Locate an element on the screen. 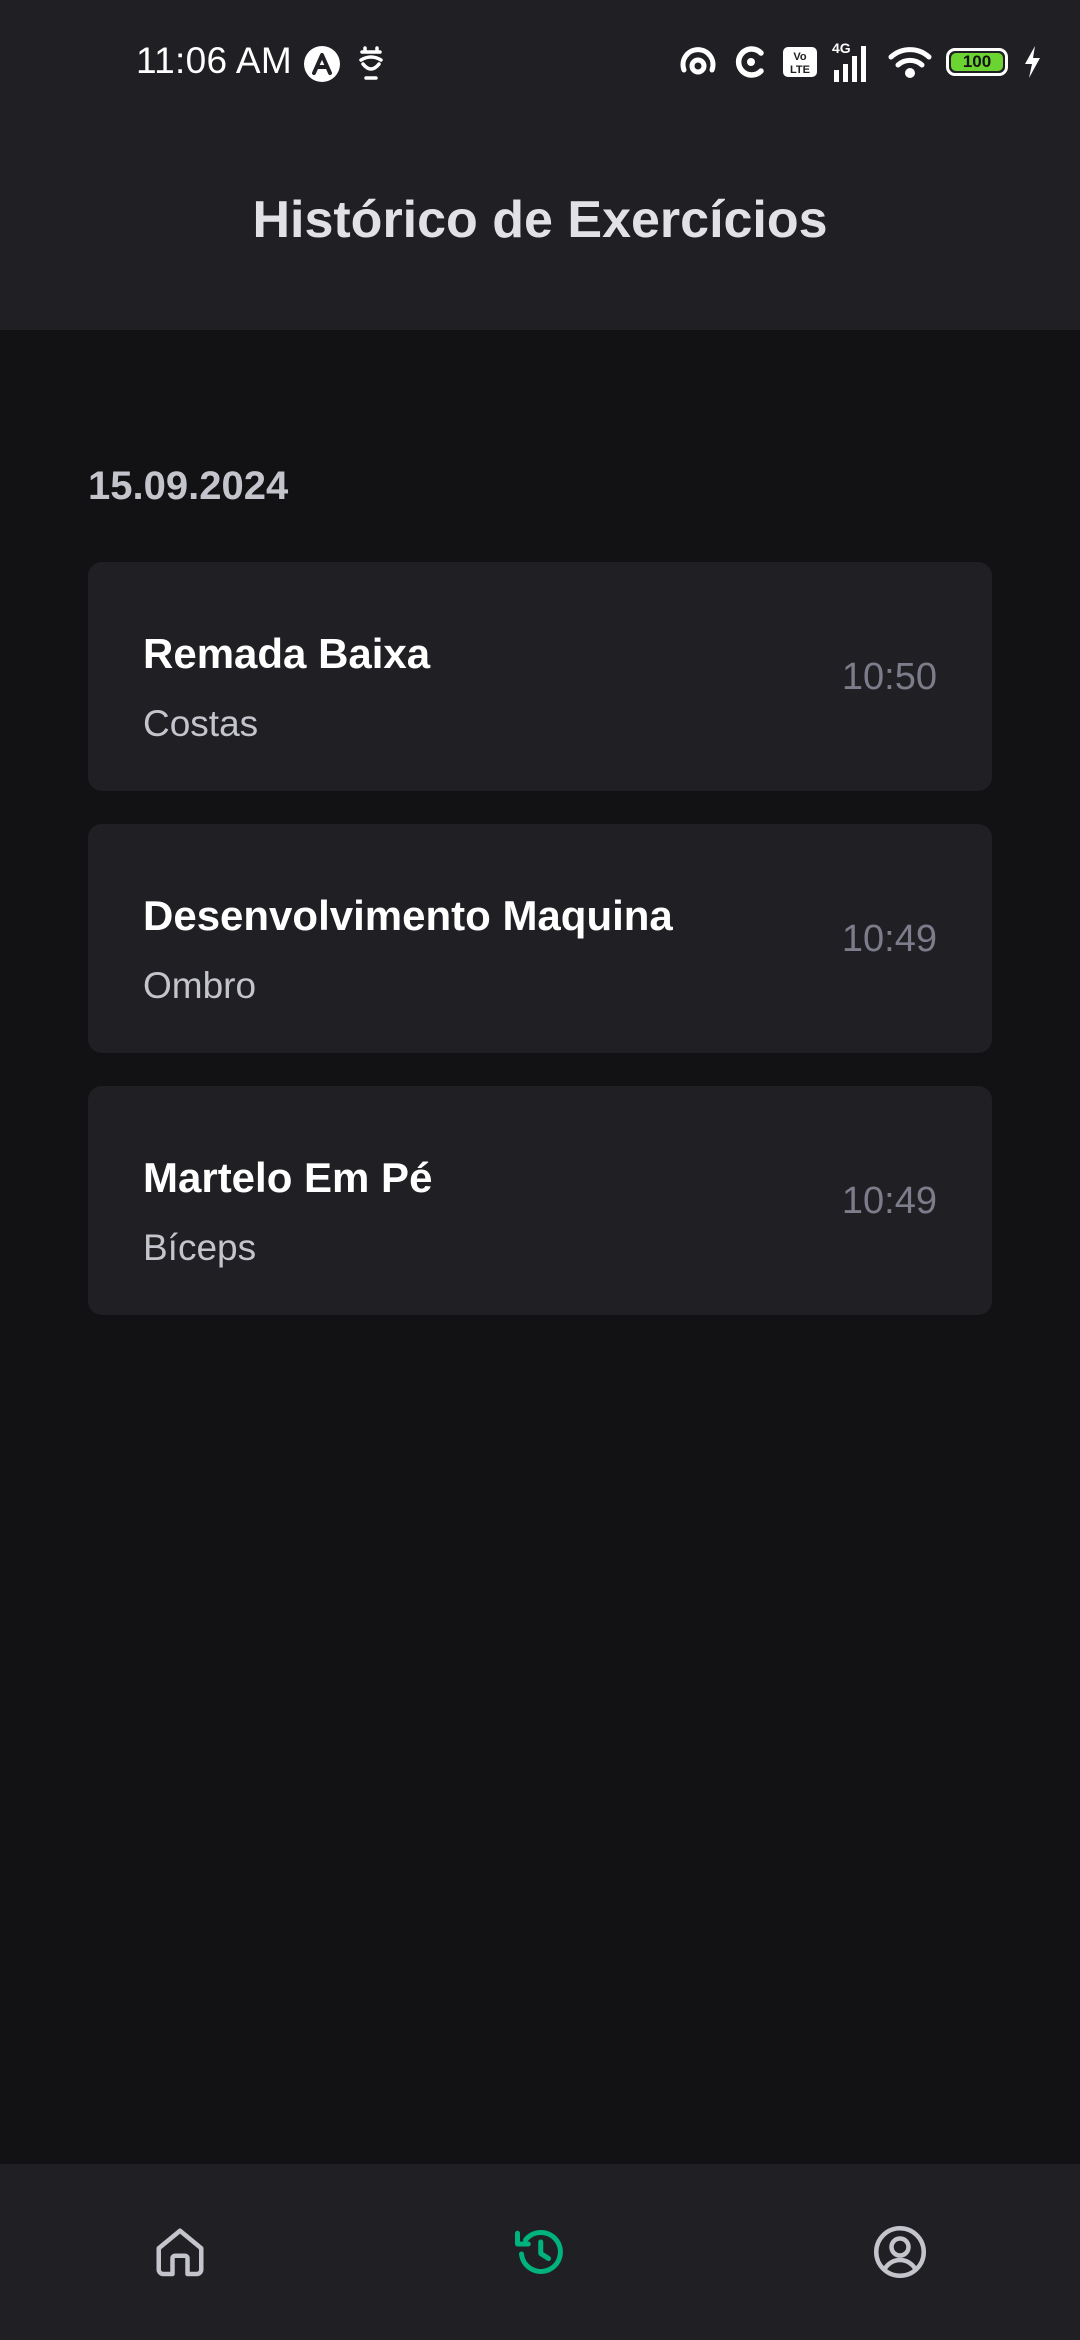  status-bar: 11:06 AM Vo LTE 4G 100 is located at coordinates (540, 62).